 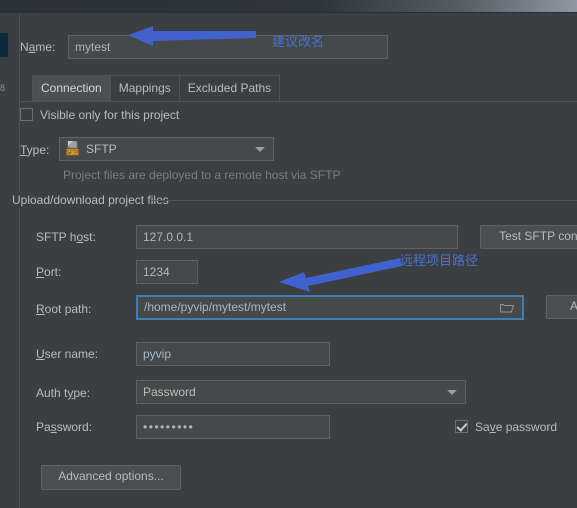 I want to click on test-sftp-connection-button: Test SFTP conne, so click(x=528, y=237).